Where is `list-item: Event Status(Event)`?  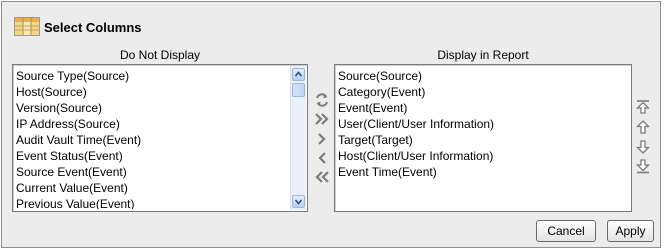
list-item: Event Status(Event) is located at coordinates (151, 156).